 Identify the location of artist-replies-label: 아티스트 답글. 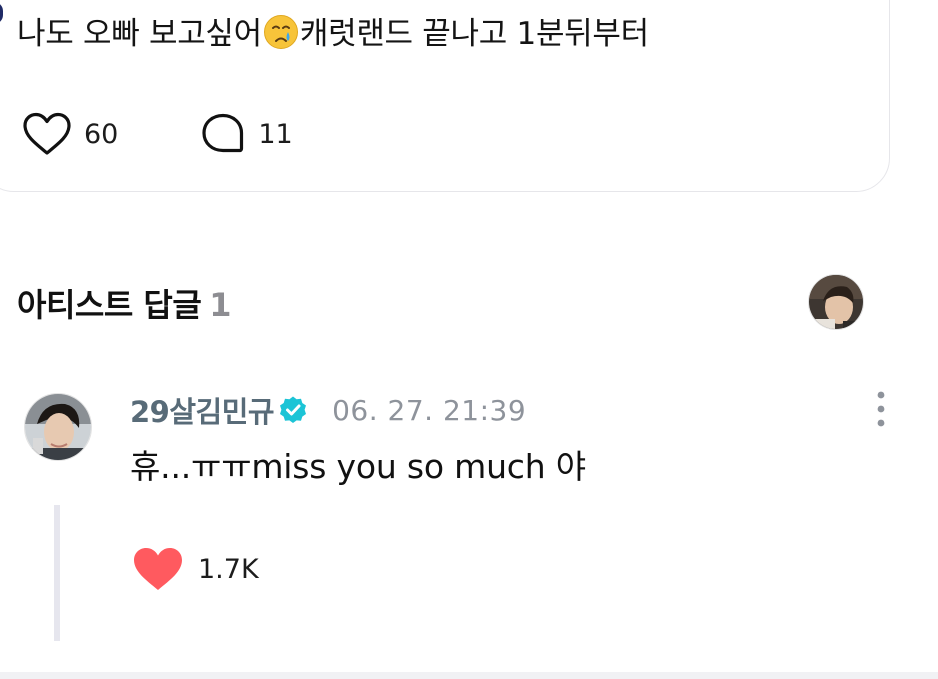
(109, 305).